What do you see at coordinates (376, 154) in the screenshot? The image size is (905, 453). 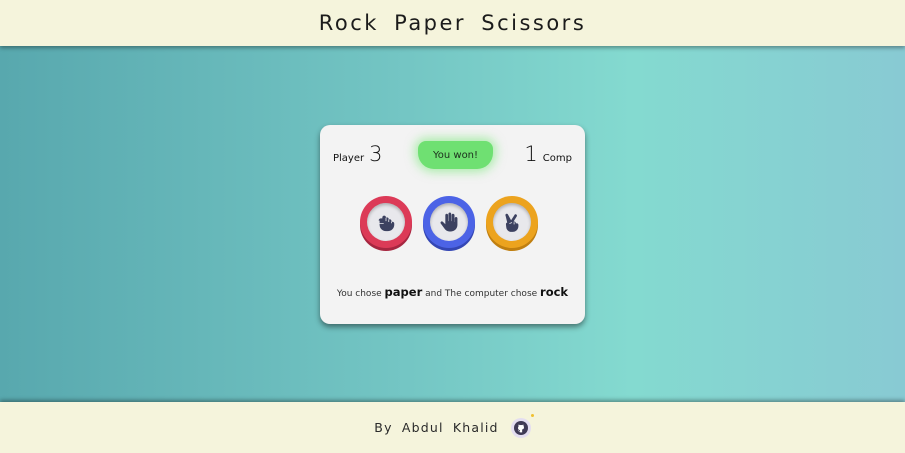 I see `player-score-value: 3` at bounding box center [376, 154].